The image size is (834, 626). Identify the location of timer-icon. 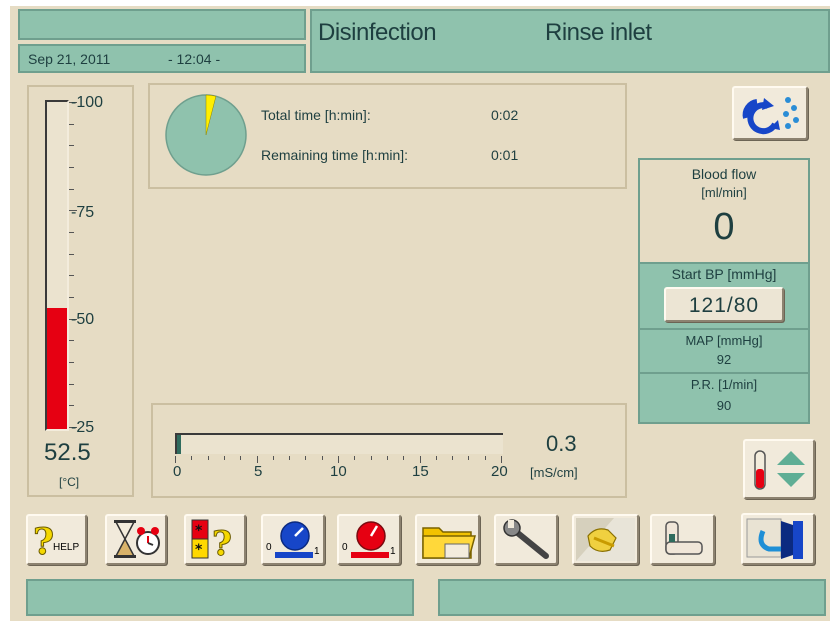
(137, 539).